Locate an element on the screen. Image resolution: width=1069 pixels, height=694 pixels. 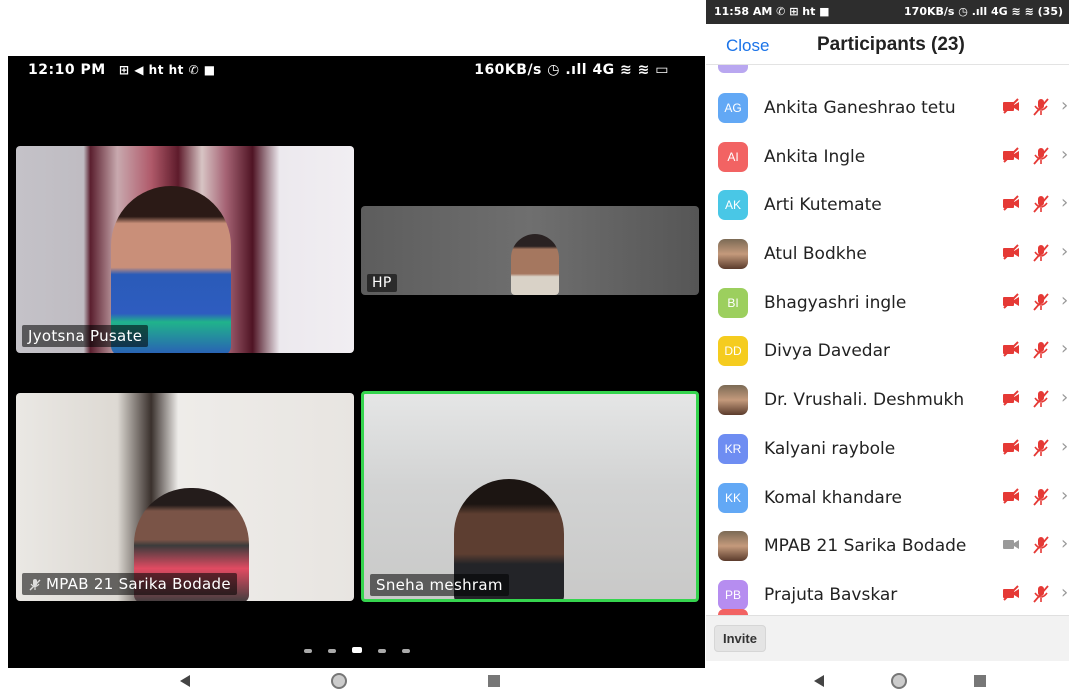
participant-row: BI Bhagyashri ingle › is located at coordinates (887, 300).